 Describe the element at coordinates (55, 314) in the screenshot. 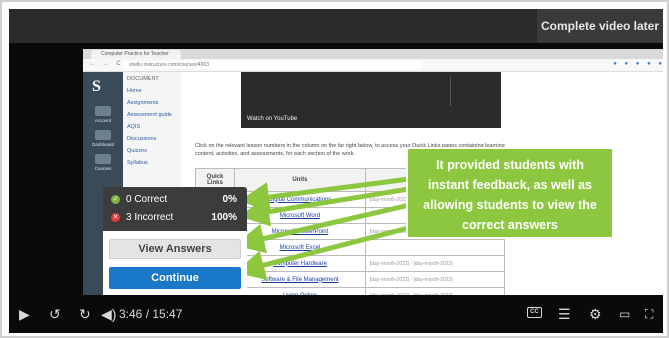

I see `rewind-icon: ↺` at that location.